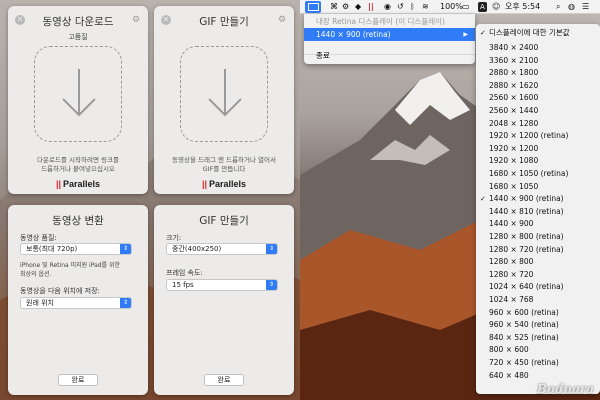 This screenshot has width=600, height=400. I want to click on resolution-item: 800 × 600, so click(538, 350).